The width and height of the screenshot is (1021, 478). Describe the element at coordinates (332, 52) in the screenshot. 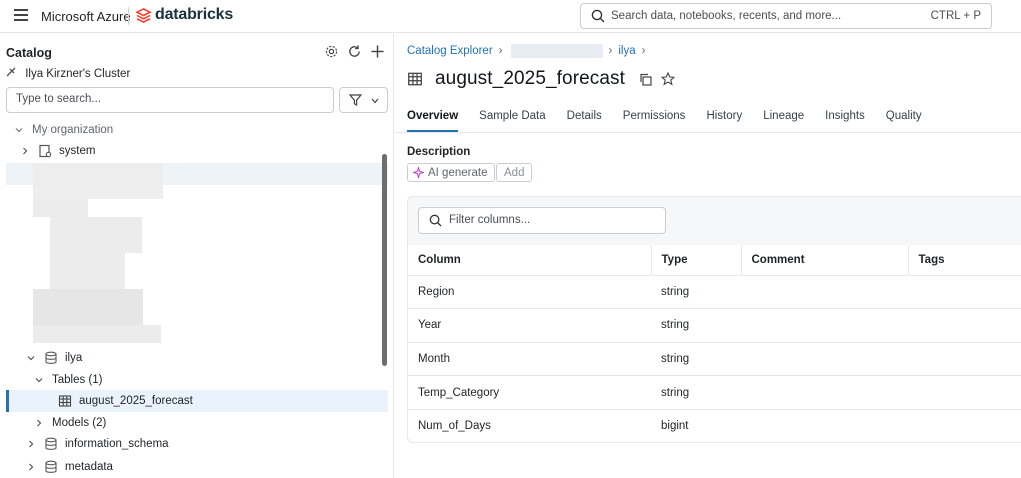

I see `gear-icon` at that location.